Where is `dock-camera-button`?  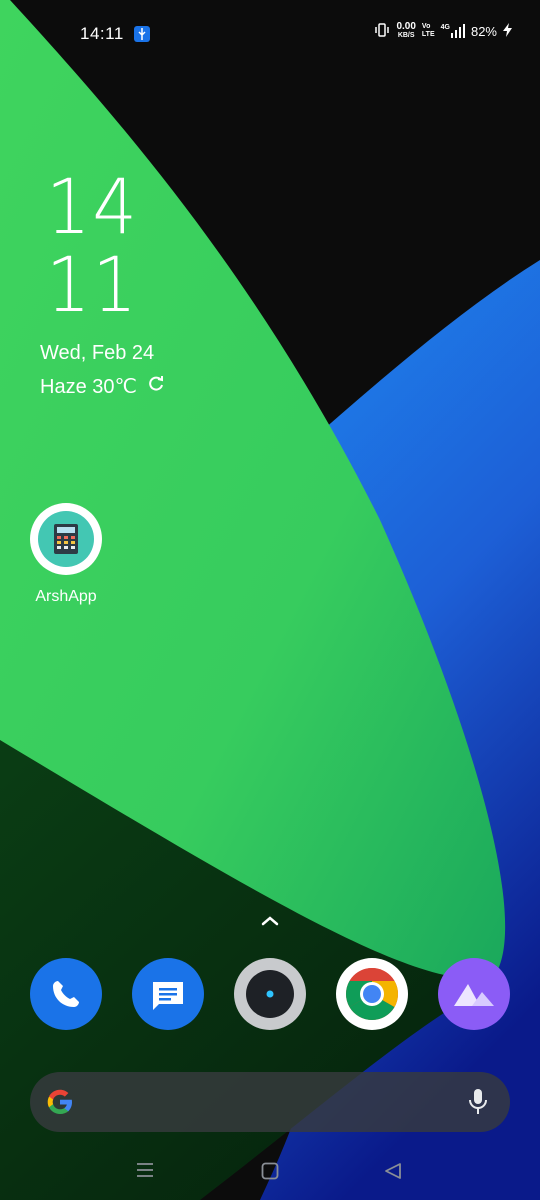
dock-camera-button is located at coordinates (270, 994).